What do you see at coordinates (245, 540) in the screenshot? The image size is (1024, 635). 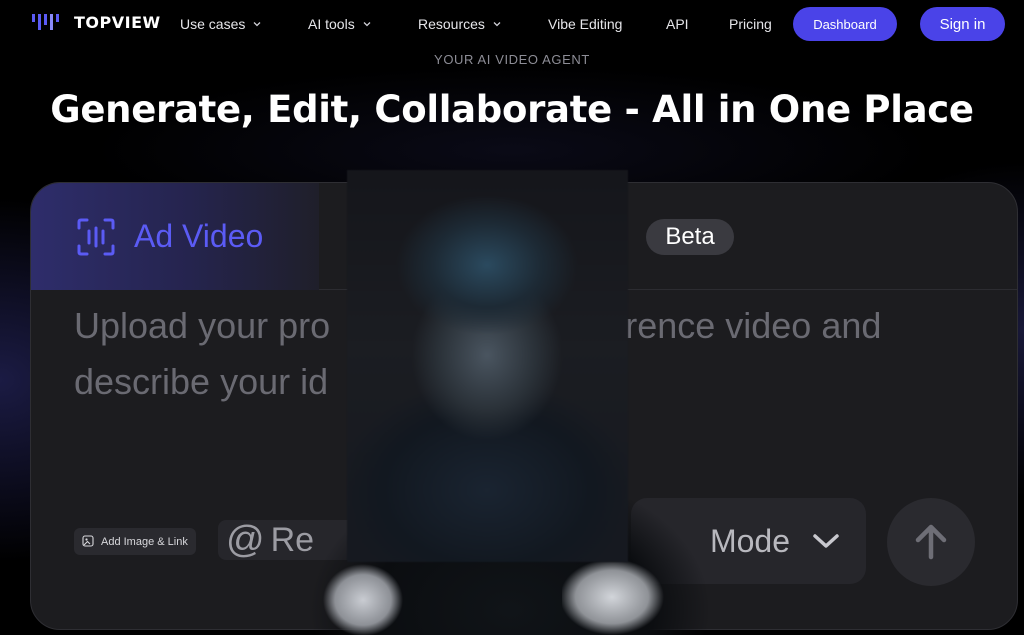 I see `at-sign-icon: @` at bounding box center [245, 540].